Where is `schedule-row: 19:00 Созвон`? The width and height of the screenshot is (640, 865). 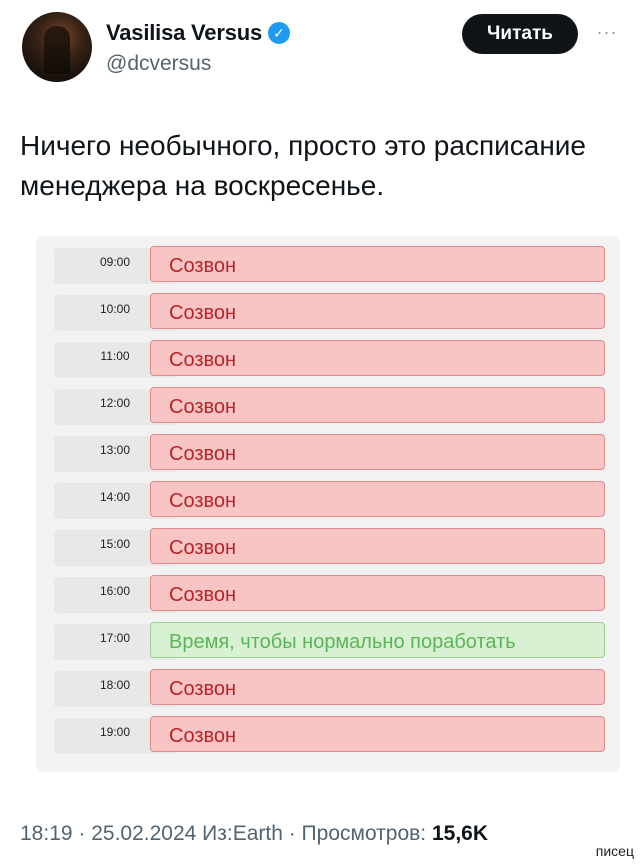
schedule-row: 19:00 Созвон is located at coordinates (328, 736).